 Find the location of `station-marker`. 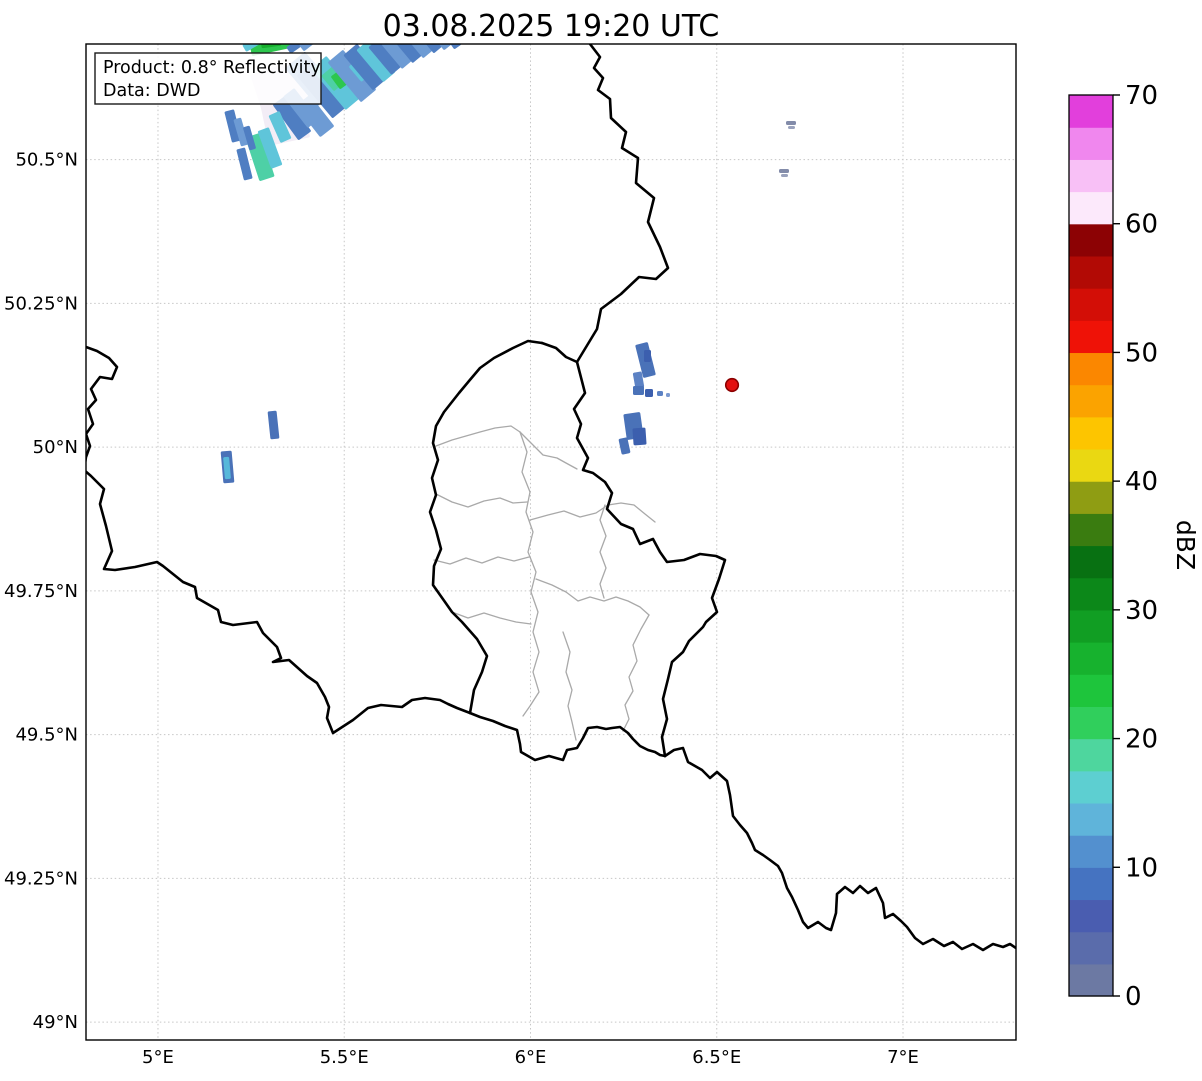

station-marker is located at coordinates (732, 385).